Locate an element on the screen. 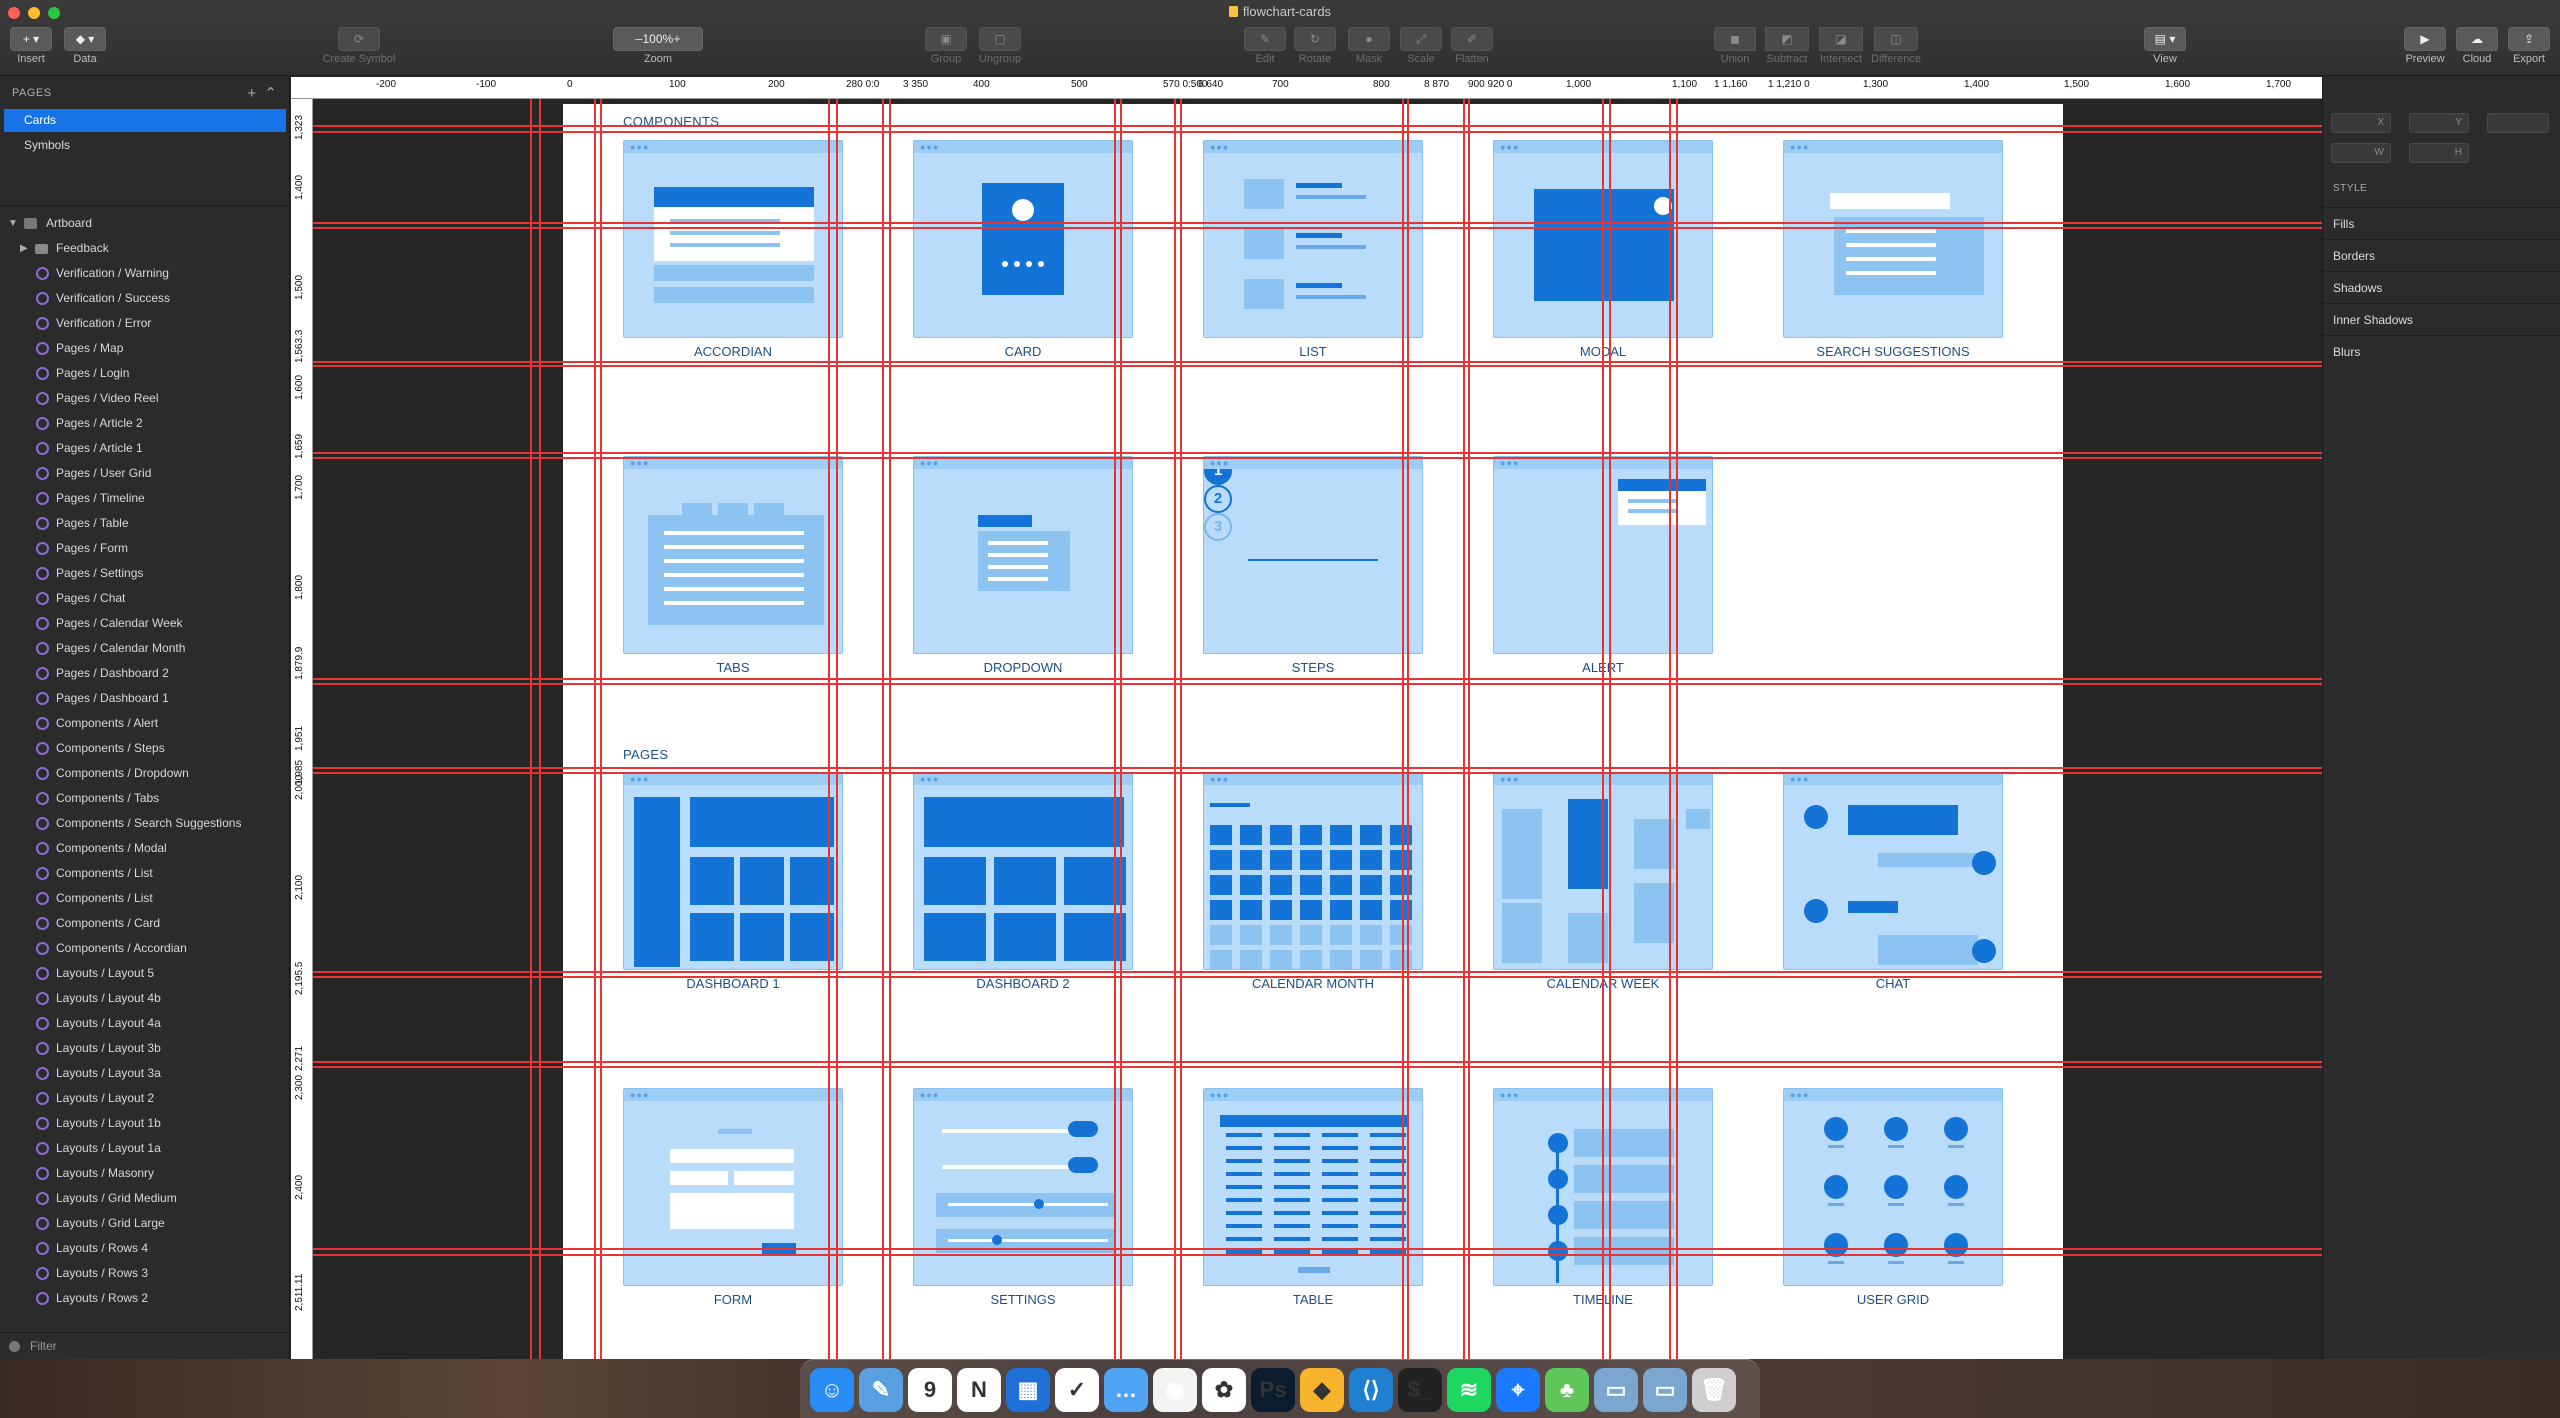 The height and width of the screenshot is (1418, 2560). layer-item: Components / Steps is located at coordinates (144, 748).